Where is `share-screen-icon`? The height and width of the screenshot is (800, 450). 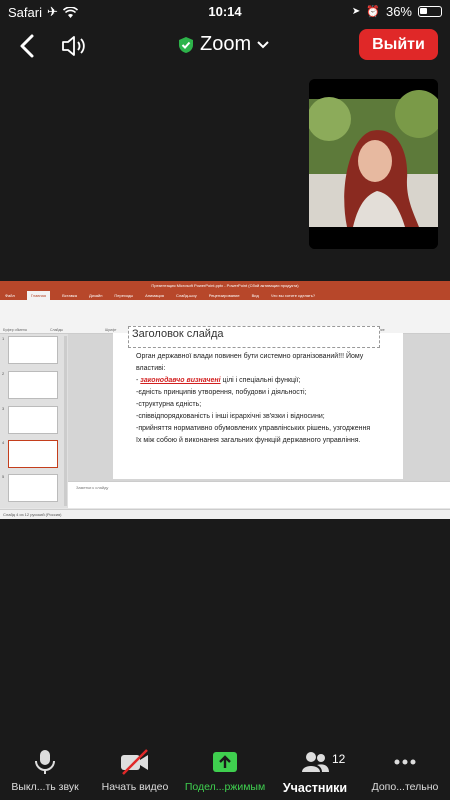 share-screen-icon is located at coordinates (225, 762).